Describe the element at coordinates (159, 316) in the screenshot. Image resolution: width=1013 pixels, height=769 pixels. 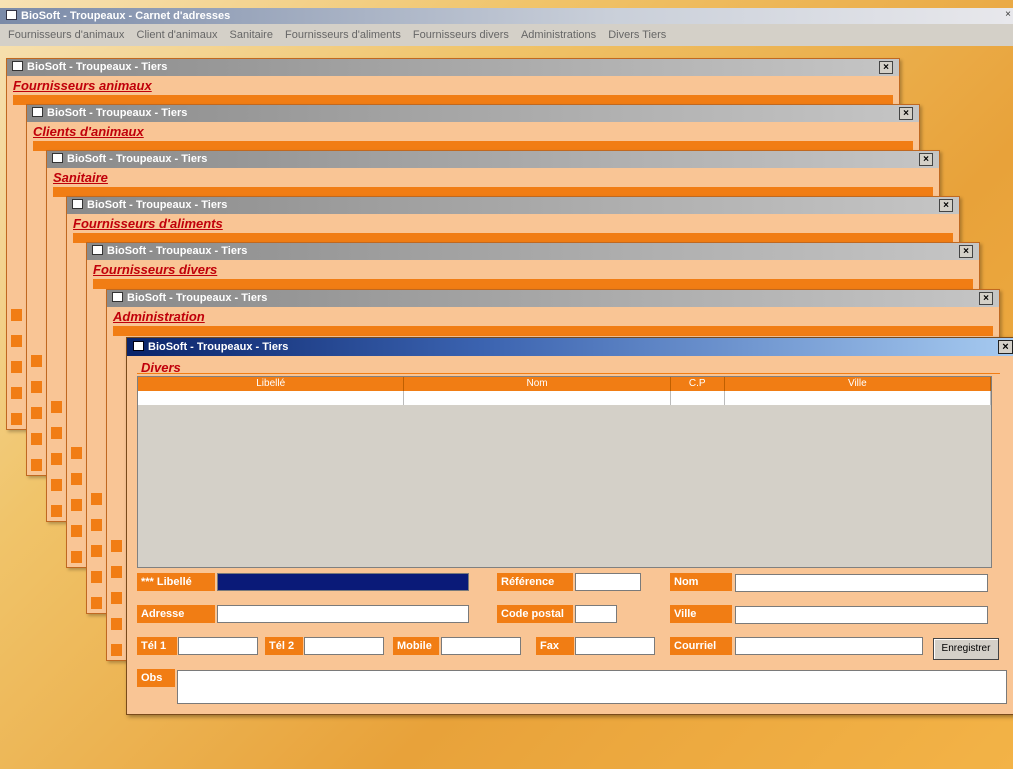
I see `category-title: Administration` at that location.